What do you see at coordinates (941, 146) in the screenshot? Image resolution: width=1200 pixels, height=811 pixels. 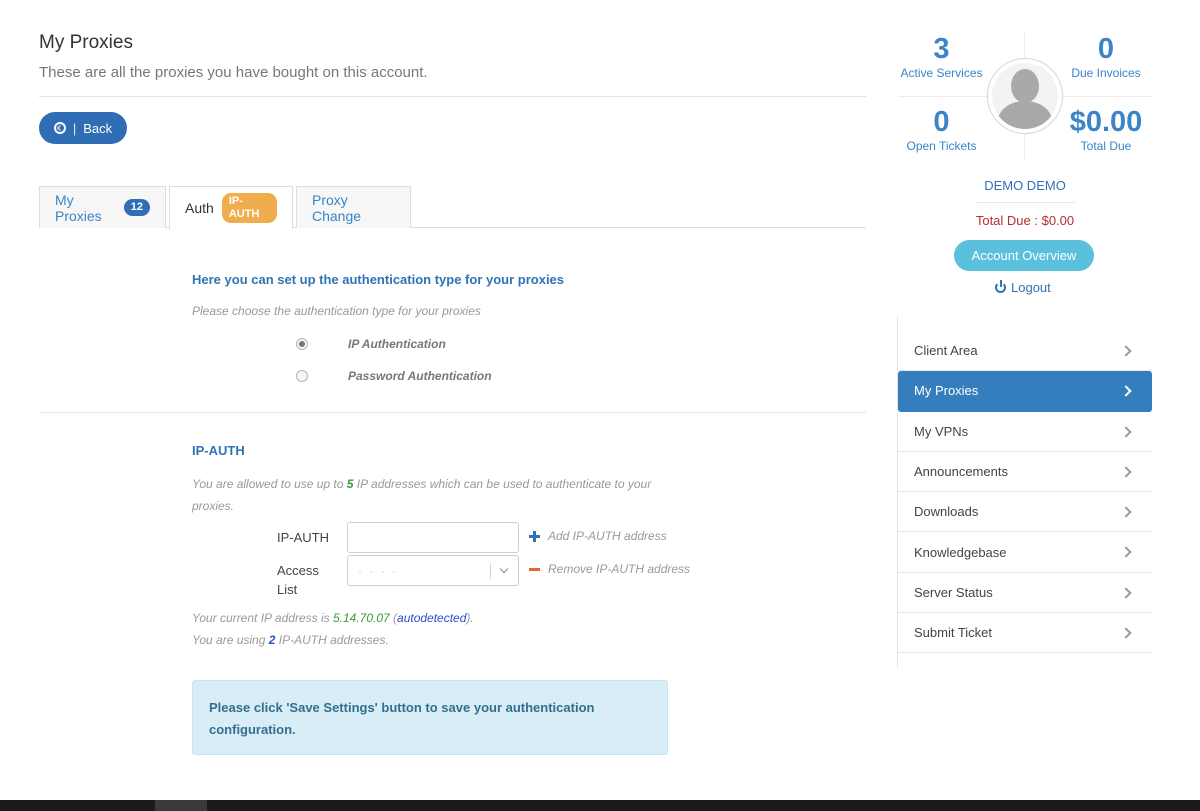 I see `open-tickets-label: Open Tickets` at bounding box center [941, 146].